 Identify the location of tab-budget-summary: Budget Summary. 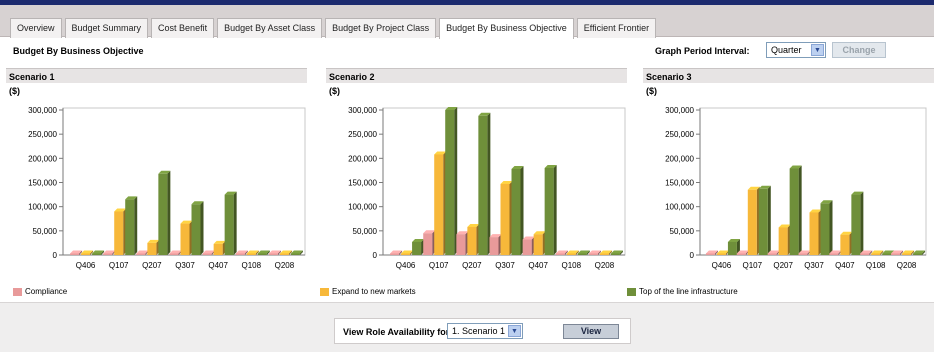
(106, 28).